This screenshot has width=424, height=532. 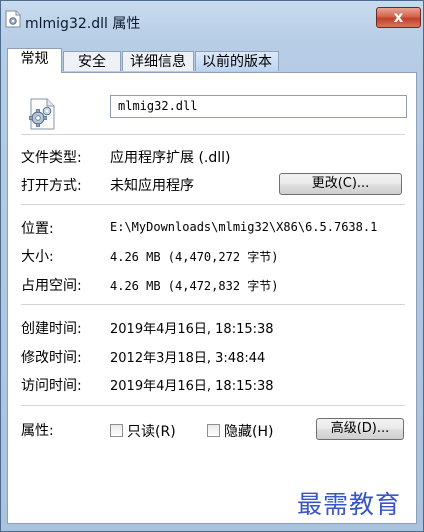 I want to click on close-icon: x, so click(x=398, y=17).